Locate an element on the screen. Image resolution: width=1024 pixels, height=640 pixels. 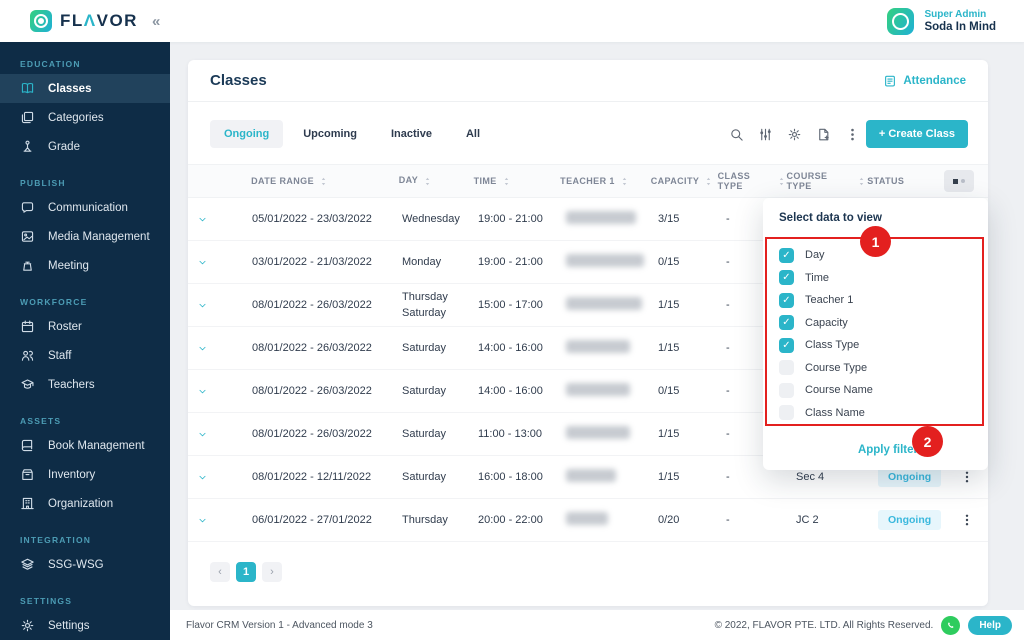
dropdown-option-course-type: Course Type is located at coordinates (875, 368).